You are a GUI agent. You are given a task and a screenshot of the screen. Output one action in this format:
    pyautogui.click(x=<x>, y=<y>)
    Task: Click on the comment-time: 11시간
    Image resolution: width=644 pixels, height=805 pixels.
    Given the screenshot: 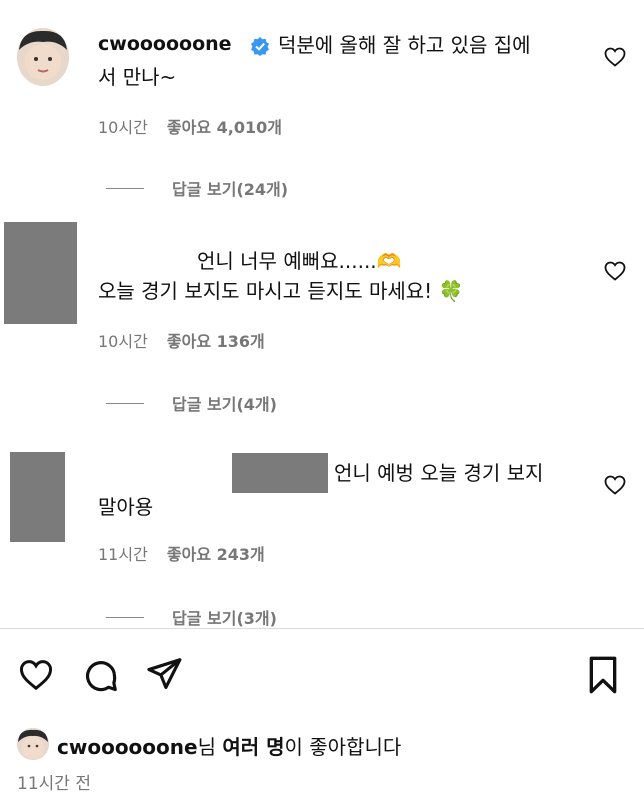 What is the action you would take?
    pyautogui.click(x=123, y=554)
    